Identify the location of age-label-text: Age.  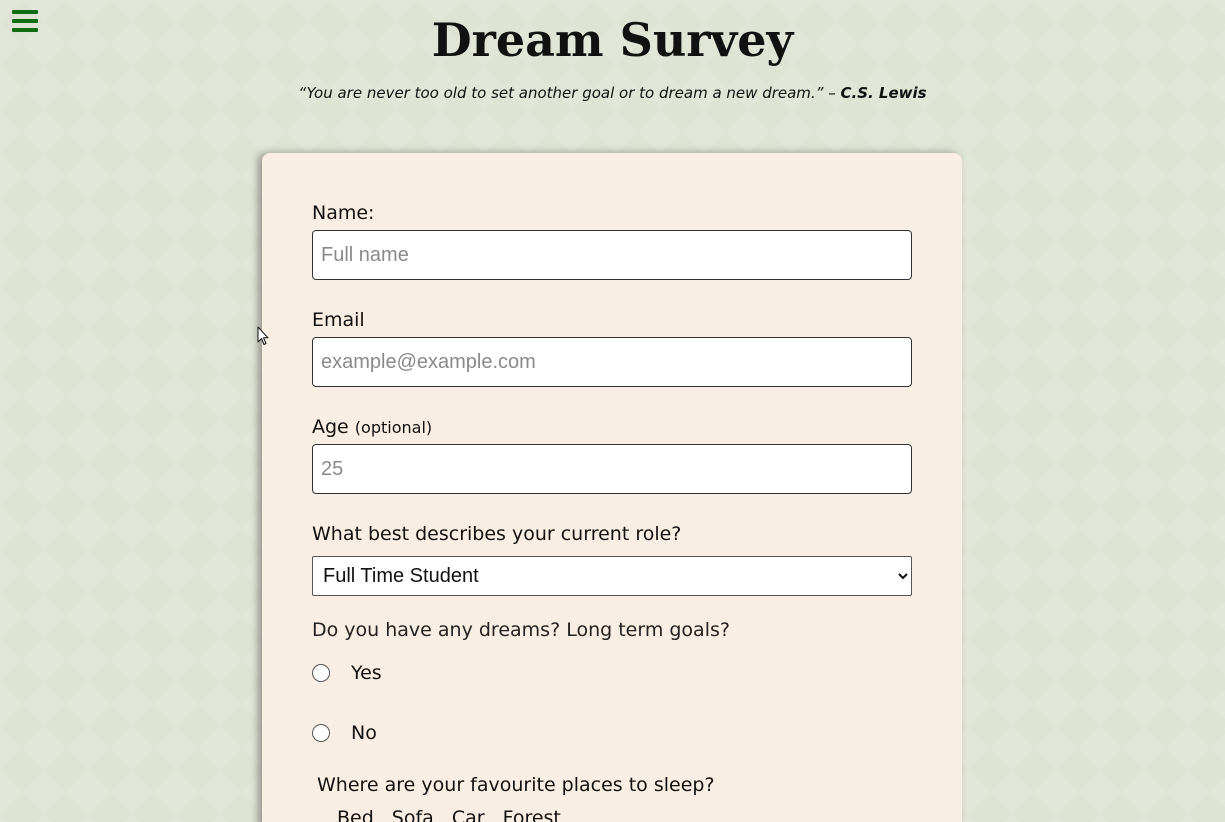
(330, 427).